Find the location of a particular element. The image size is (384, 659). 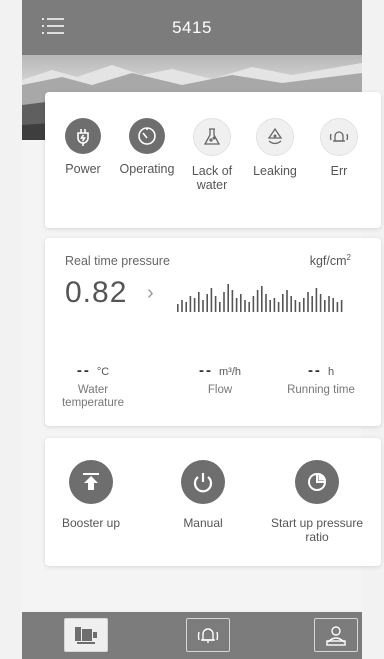

flask-icon is located at coordinates (212, 137).